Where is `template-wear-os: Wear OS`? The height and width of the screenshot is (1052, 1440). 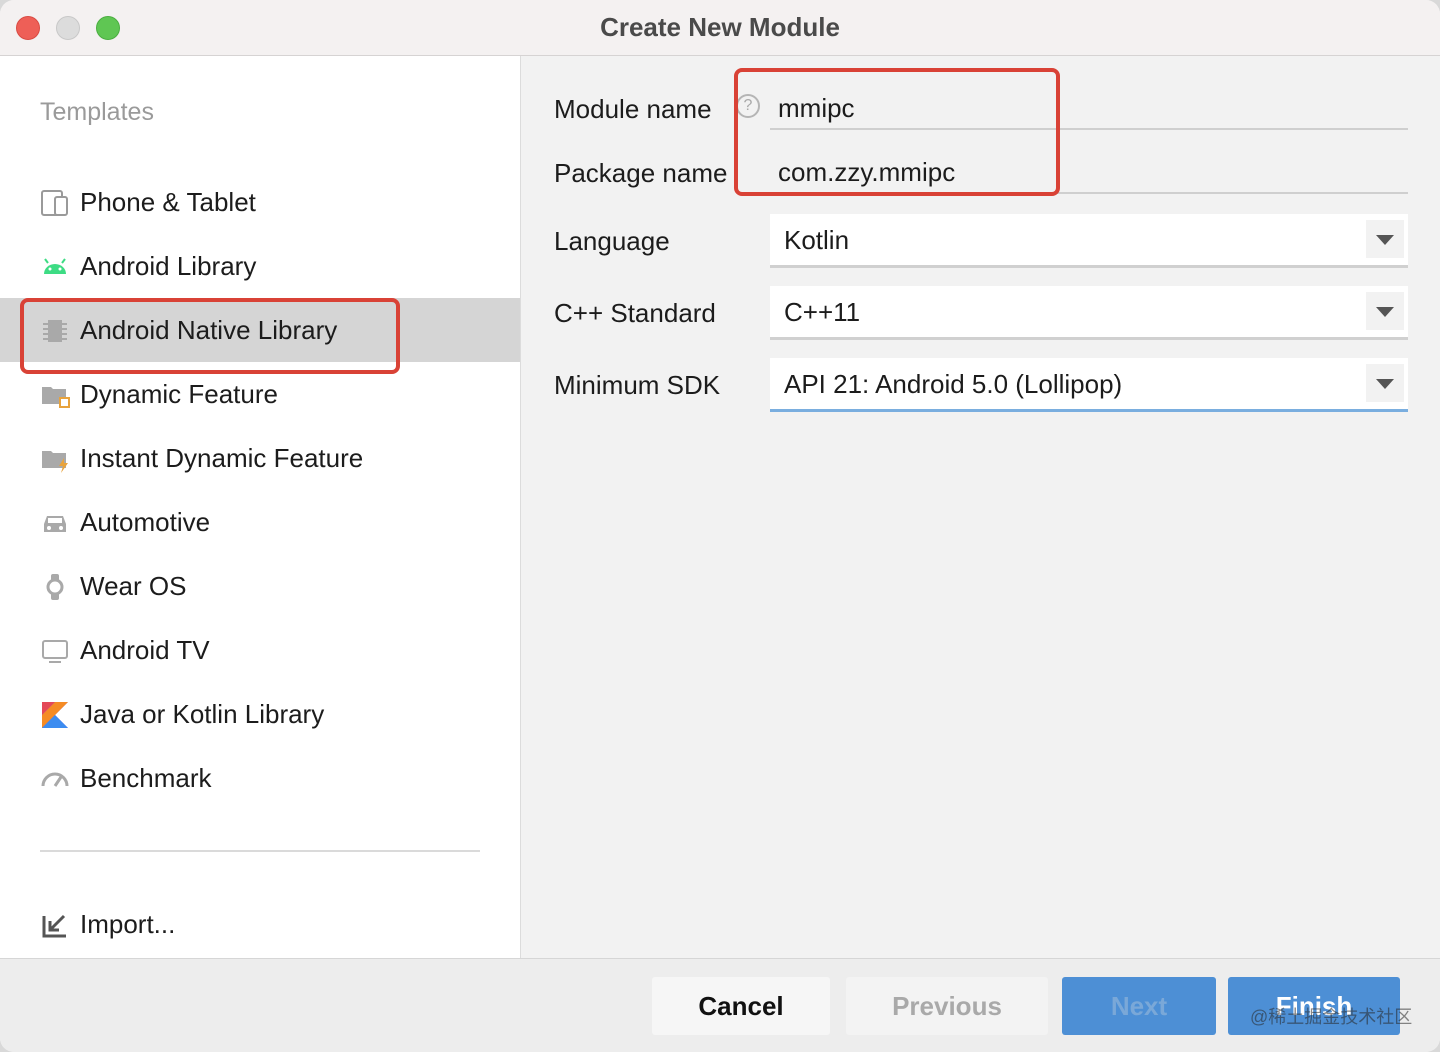 template-wear-os: Wear OS is located at coordinates (260, 586).